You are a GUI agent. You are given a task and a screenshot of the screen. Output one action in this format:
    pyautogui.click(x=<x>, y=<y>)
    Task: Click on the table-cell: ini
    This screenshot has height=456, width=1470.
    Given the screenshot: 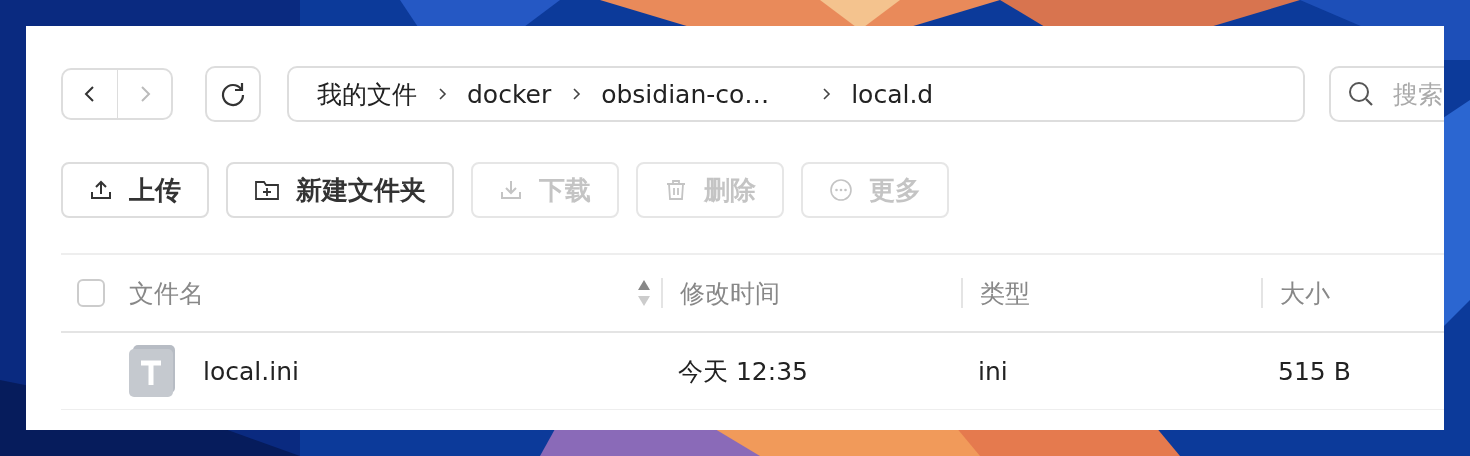 What is the action you would take?
    pyautogui.click(x=993, y=371)
    